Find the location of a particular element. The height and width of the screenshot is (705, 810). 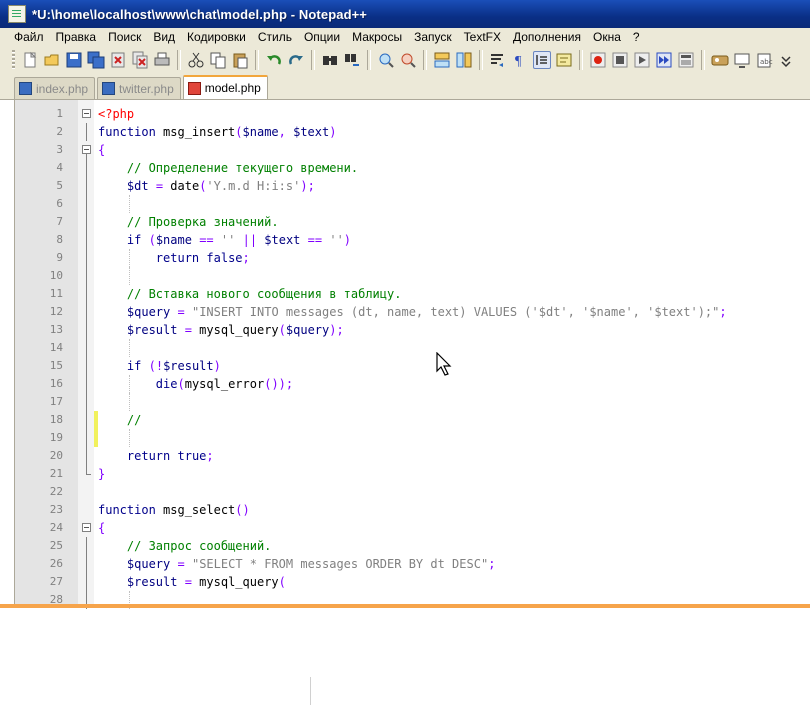

line-number: 4 is located at coordinates (59, 167).